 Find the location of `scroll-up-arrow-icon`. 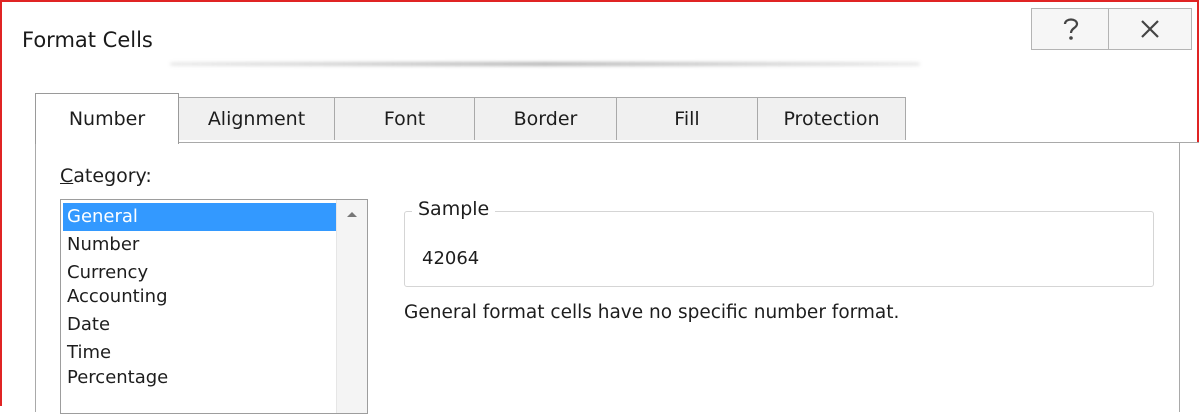

scroll-up-arrow-icon is located at coordinates (352, 214).